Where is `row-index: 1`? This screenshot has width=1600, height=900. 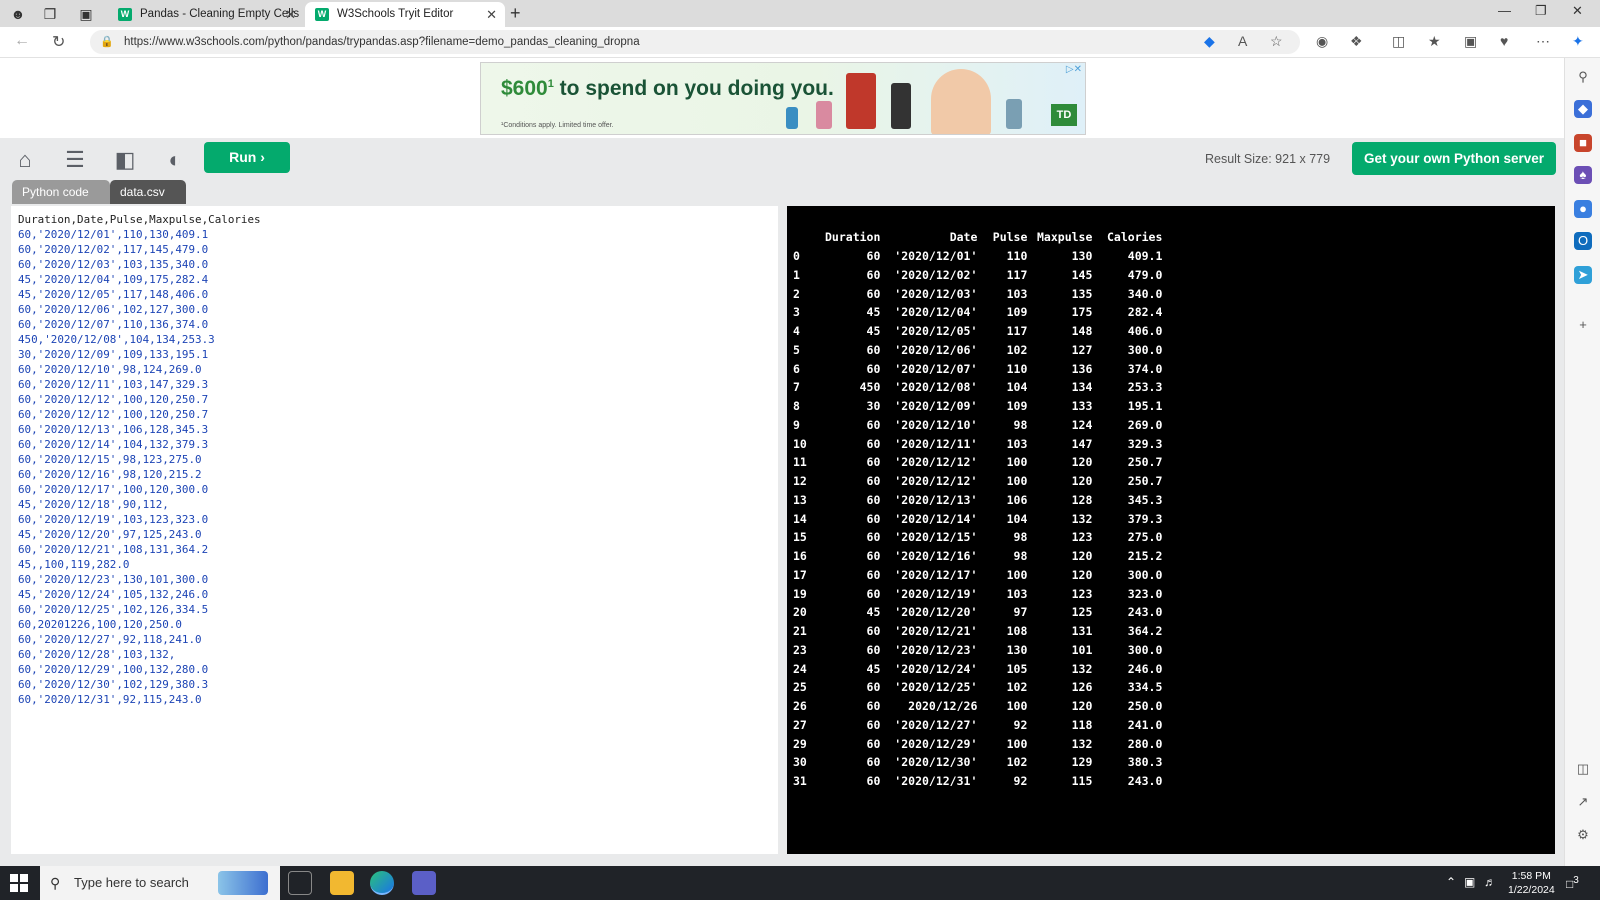 row-index: 1 is located at coordinates (796, 274).